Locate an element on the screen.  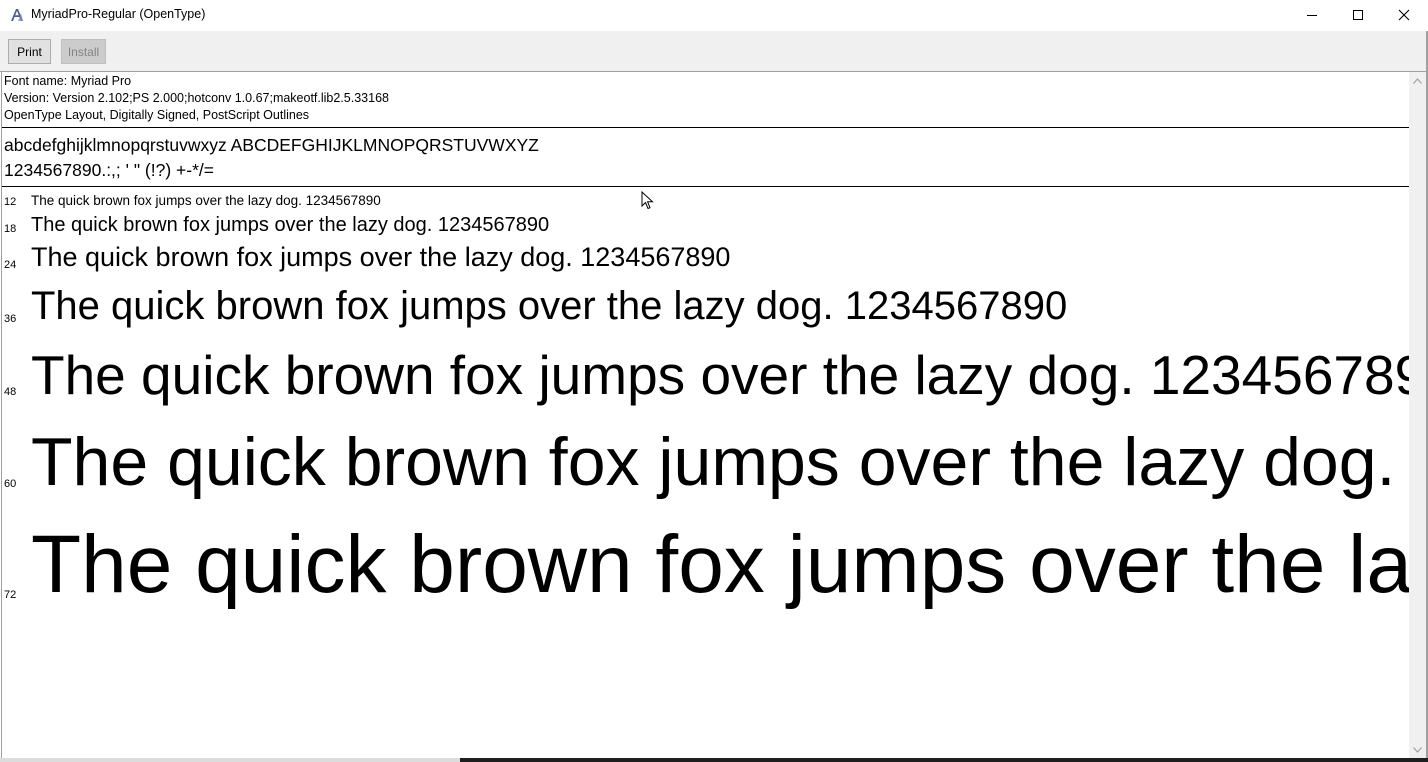
font-viewer-icon is located at coordinates (17, 15).